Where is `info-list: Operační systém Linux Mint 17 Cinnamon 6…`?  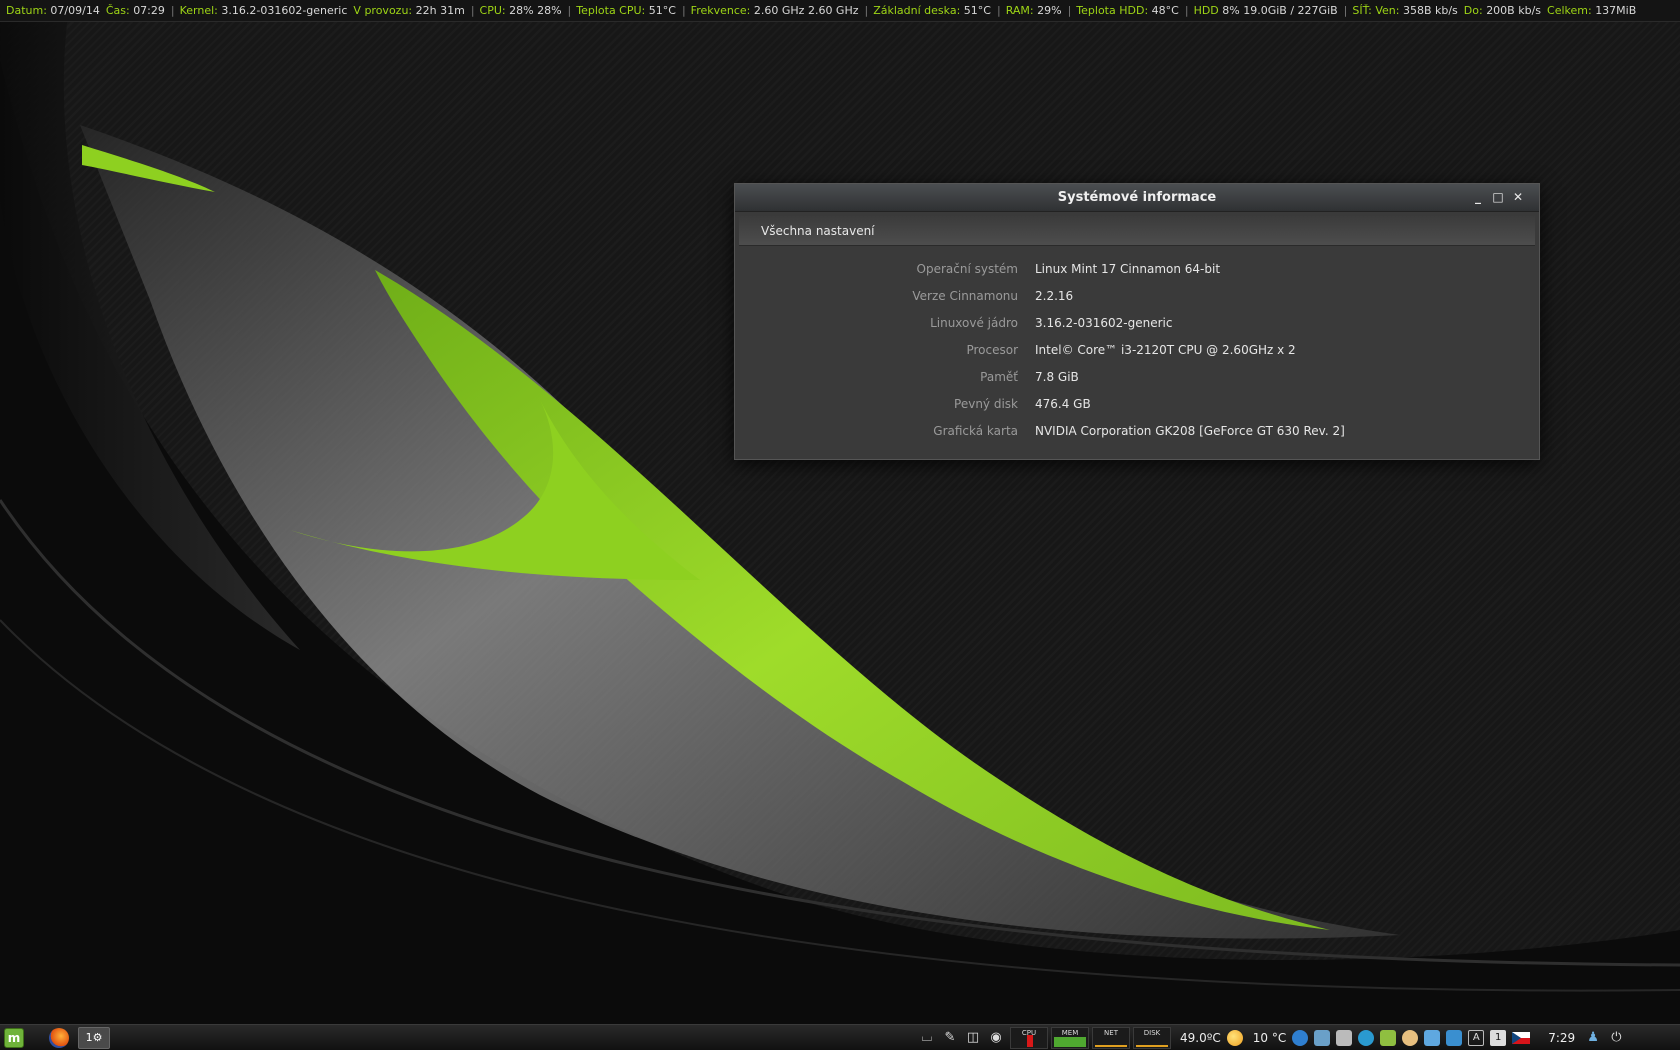
info-list: Operační systém Linux Mint 17 Cinnamon 6… is located at coordinates (1137, 345).